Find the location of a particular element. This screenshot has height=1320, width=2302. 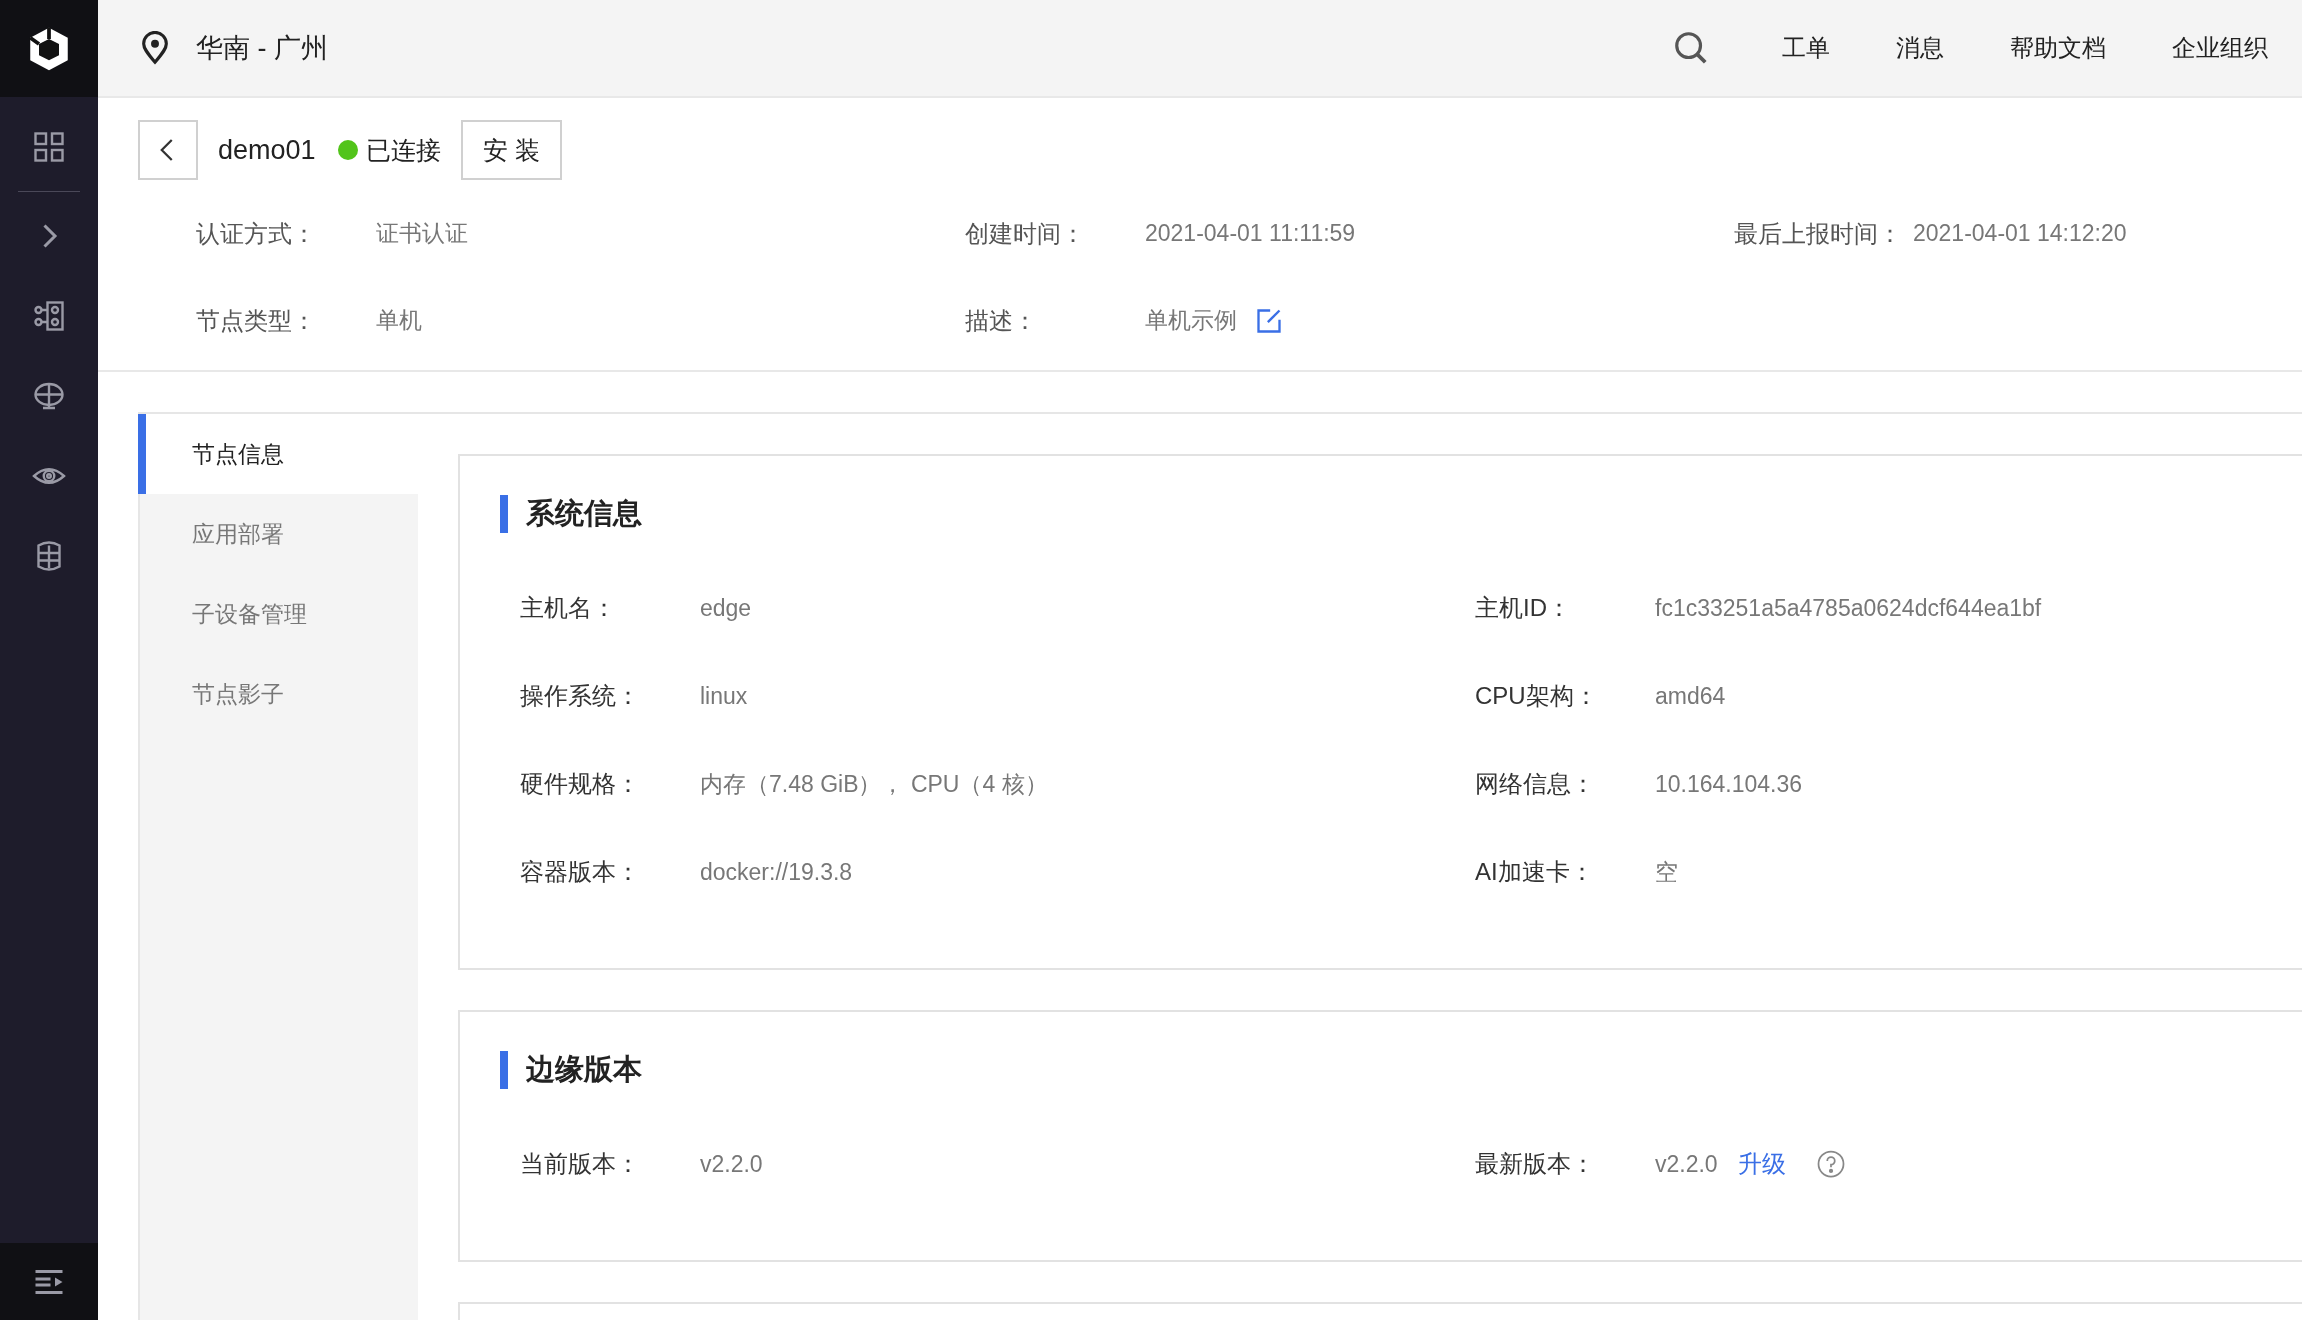

field-label: 操作系统： is located at coordinates (580, 696).